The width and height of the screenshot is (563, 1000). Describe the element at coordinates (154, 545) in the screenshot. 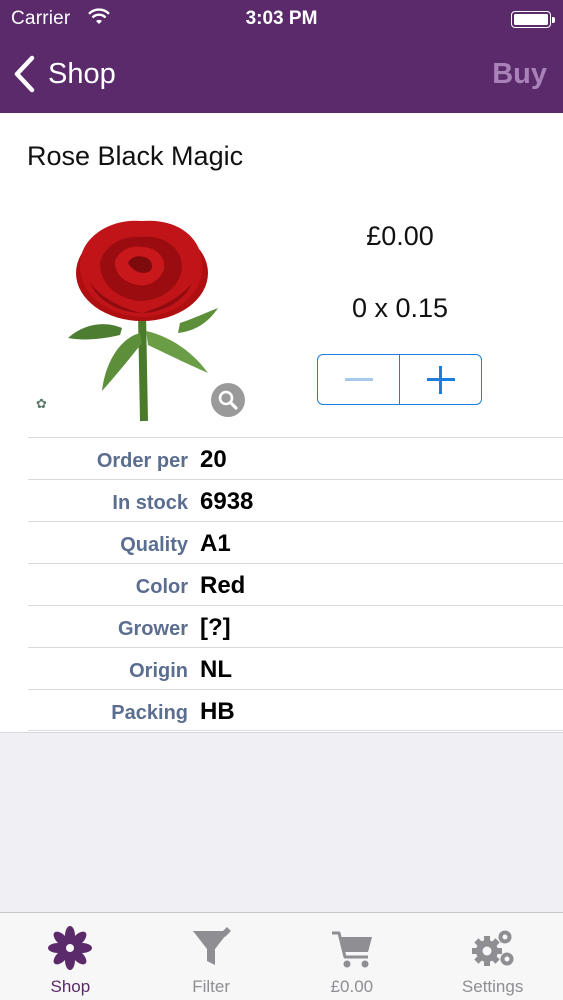

I see `detail-key: Quality` at that location.